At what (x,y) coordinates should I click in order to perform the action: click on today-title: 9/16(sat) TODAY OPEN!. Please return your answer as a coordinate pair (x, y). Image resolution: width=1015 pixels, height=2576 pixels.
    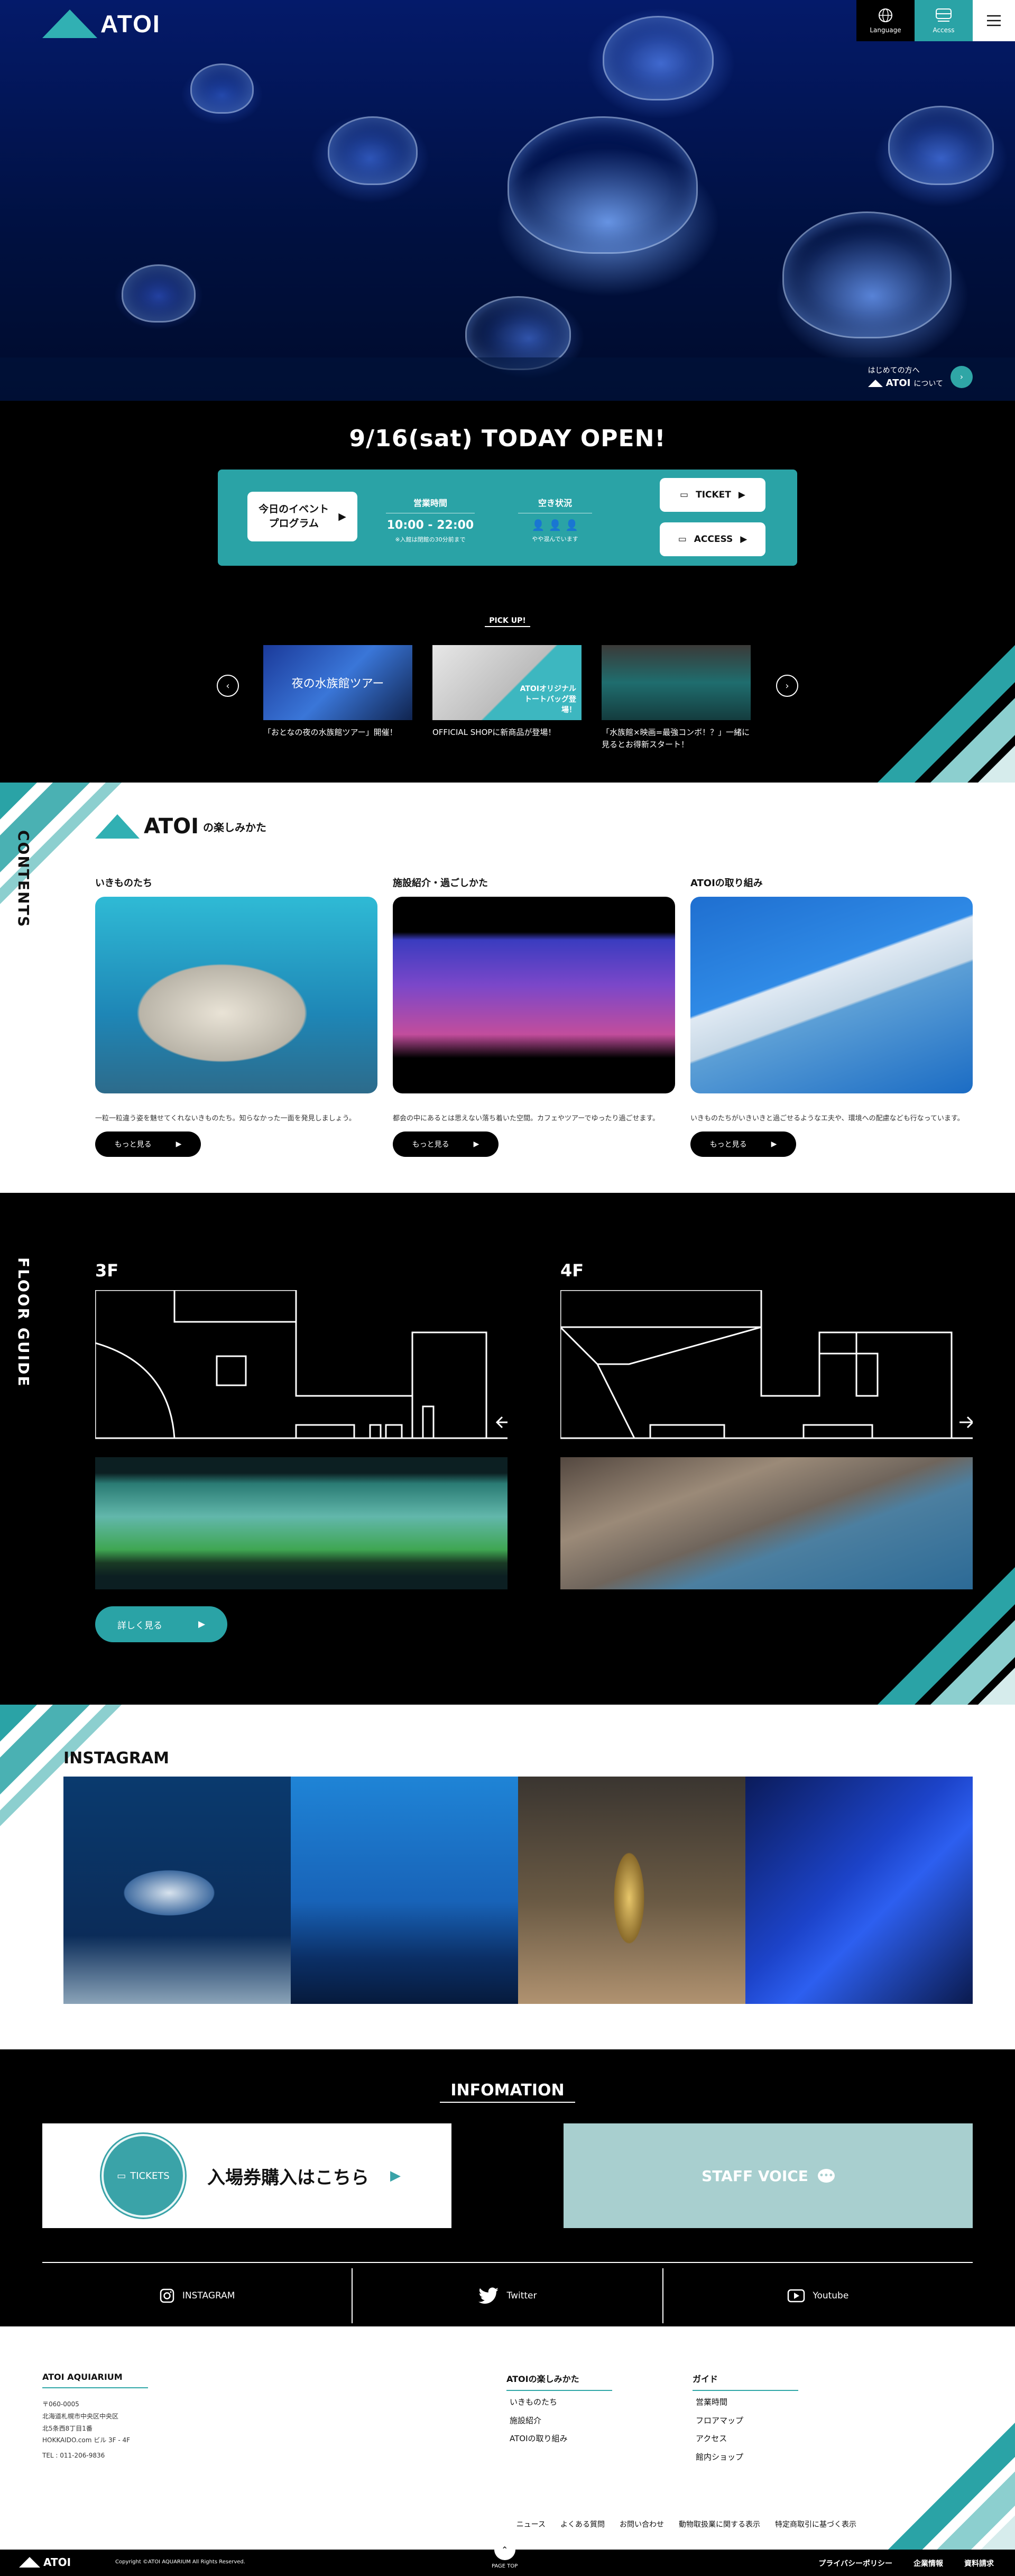
    Looking at the image, I should click on (508, 438).